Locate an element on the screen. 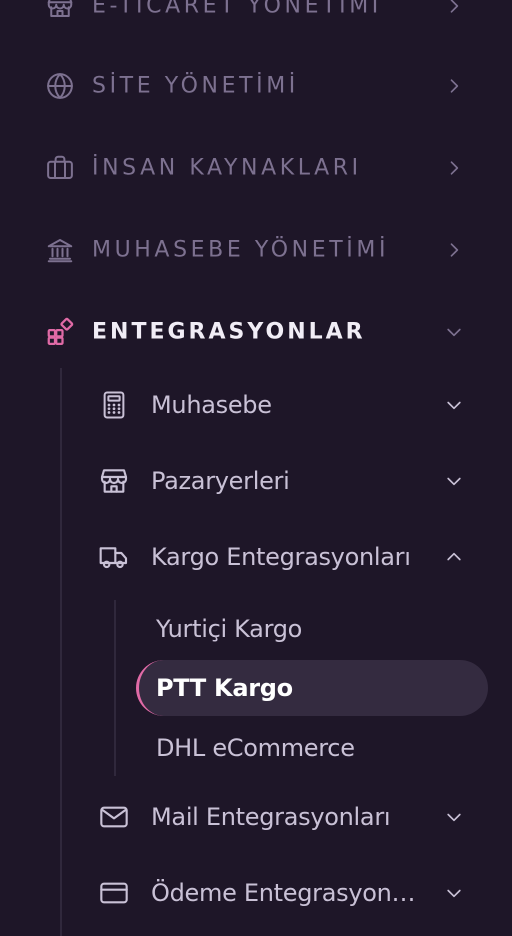 The width and height of the screenshot is (512, 936). nav-item-muhasebe: Muhasebe is located at coordinates (292, 405).